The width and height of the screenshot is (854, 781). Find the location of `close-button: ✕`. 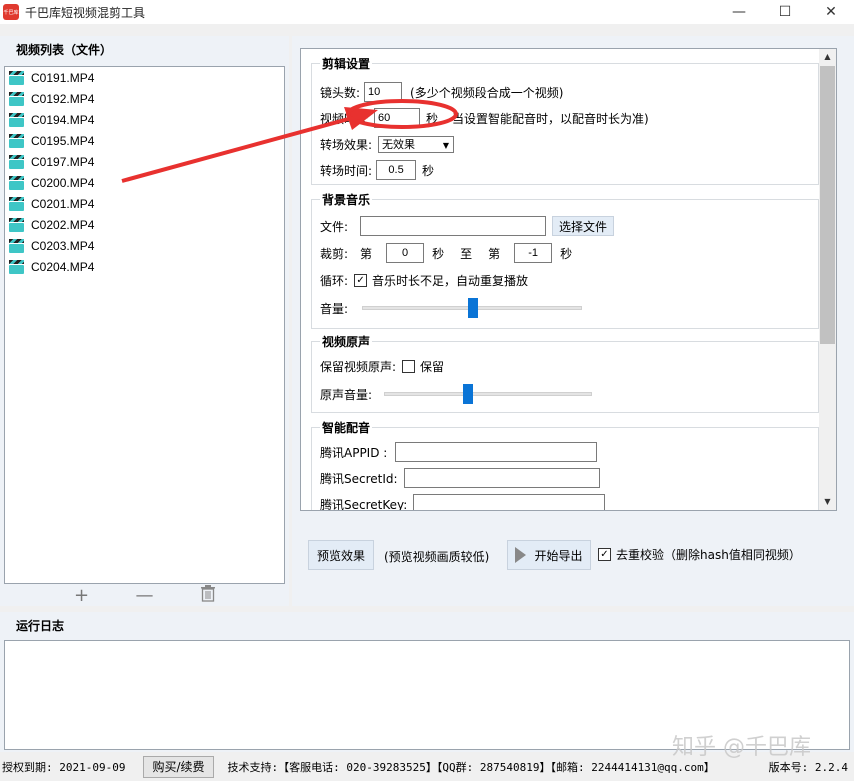

close-button: ✕ is located at coordinates (831, 12).